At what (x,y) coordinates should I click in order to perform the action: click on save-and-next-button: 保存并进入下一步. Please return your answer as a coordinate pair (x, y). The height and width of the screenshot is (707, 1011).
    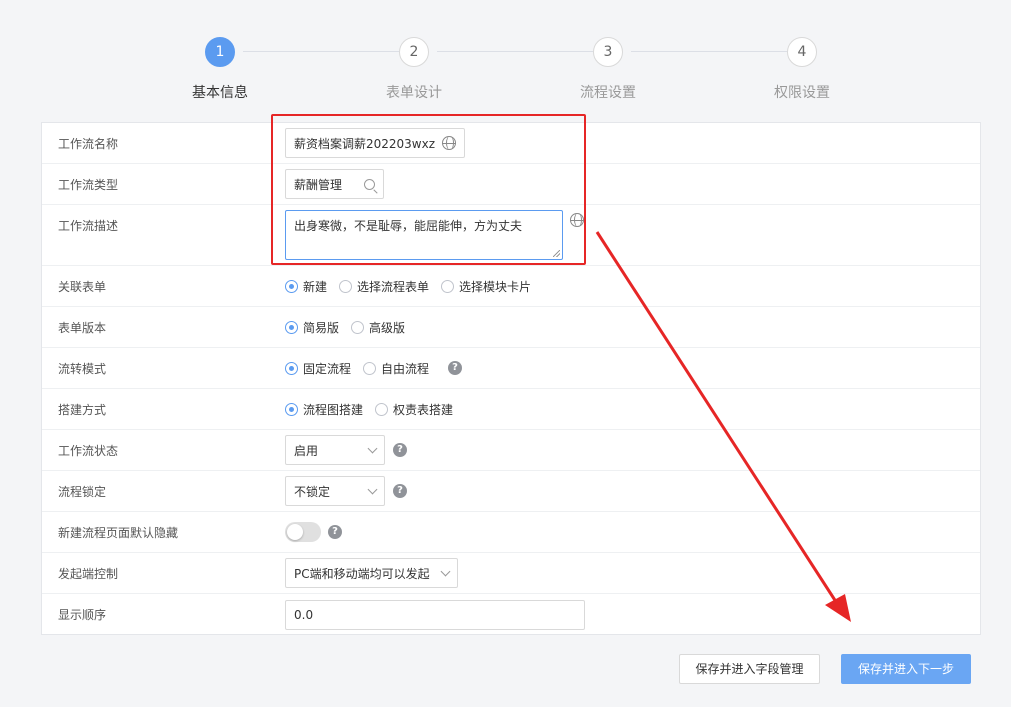
    Looking at the image, I should click on (906, 669).